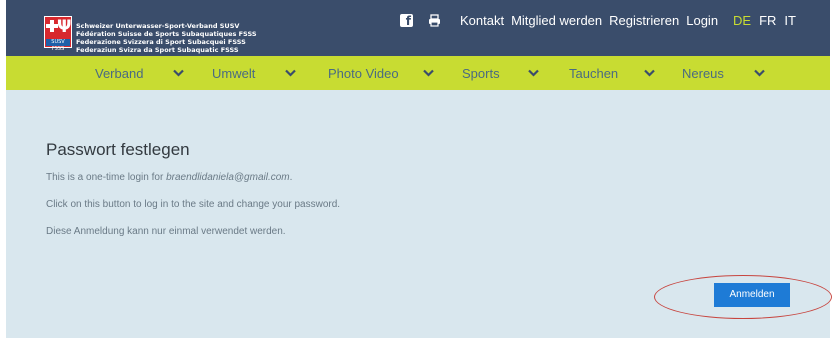  Describe the element at coordinates (481, 73) in the screenshot. I see `nav-sports: Sports` at that location.